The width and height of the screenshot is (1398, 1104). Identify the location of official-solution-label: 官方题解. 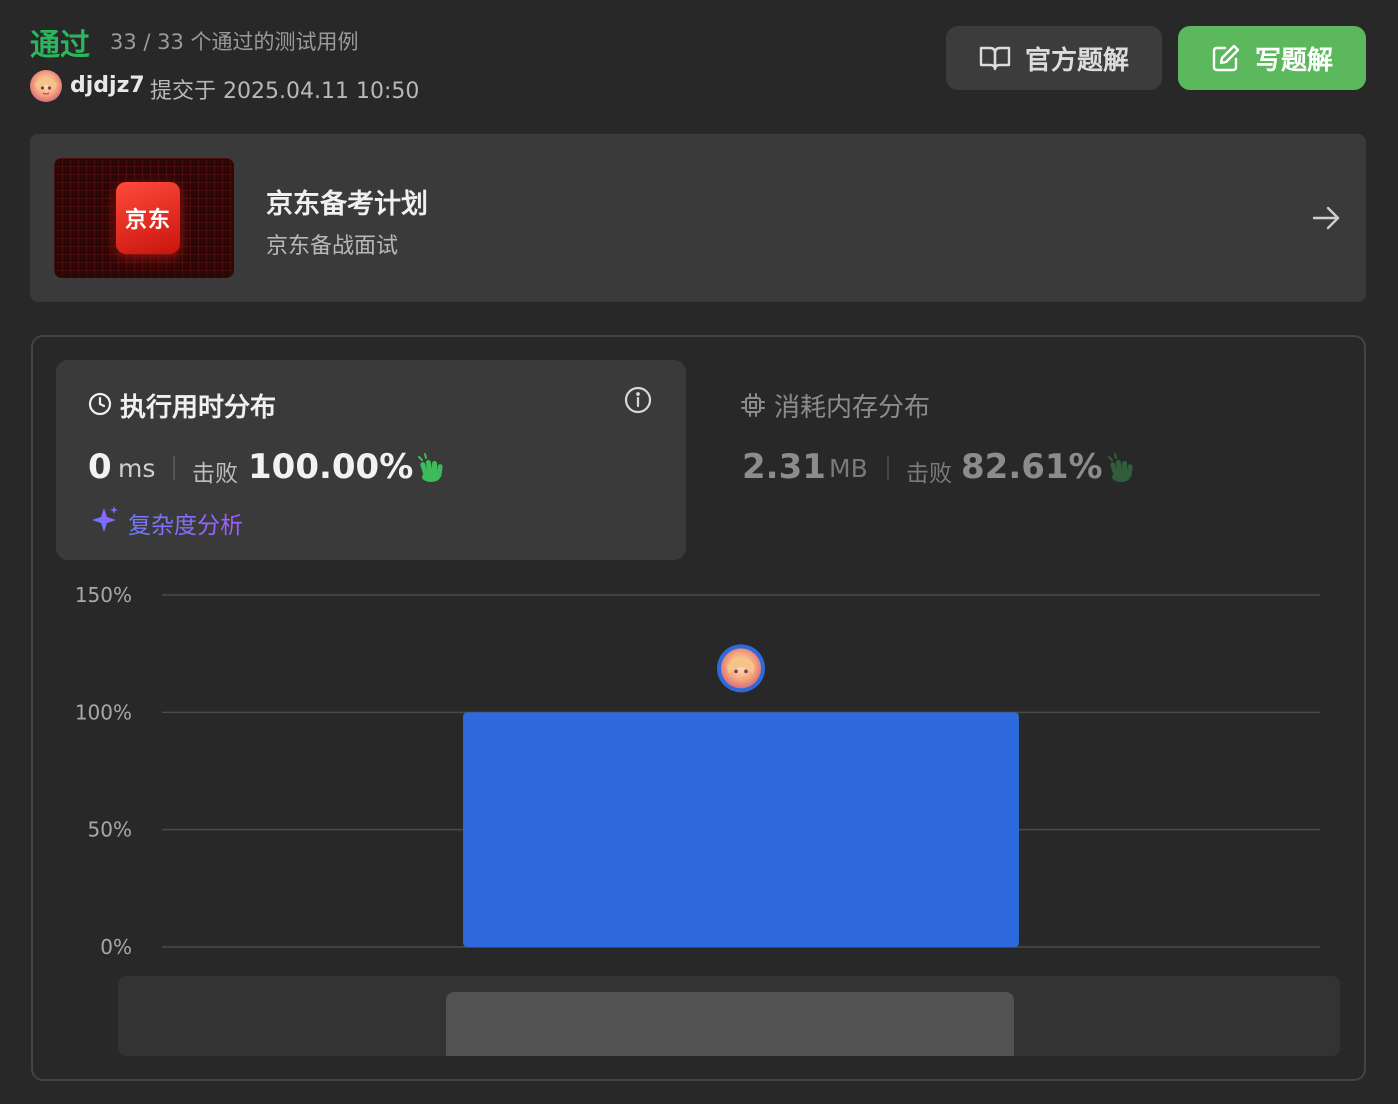
(1076, 60).